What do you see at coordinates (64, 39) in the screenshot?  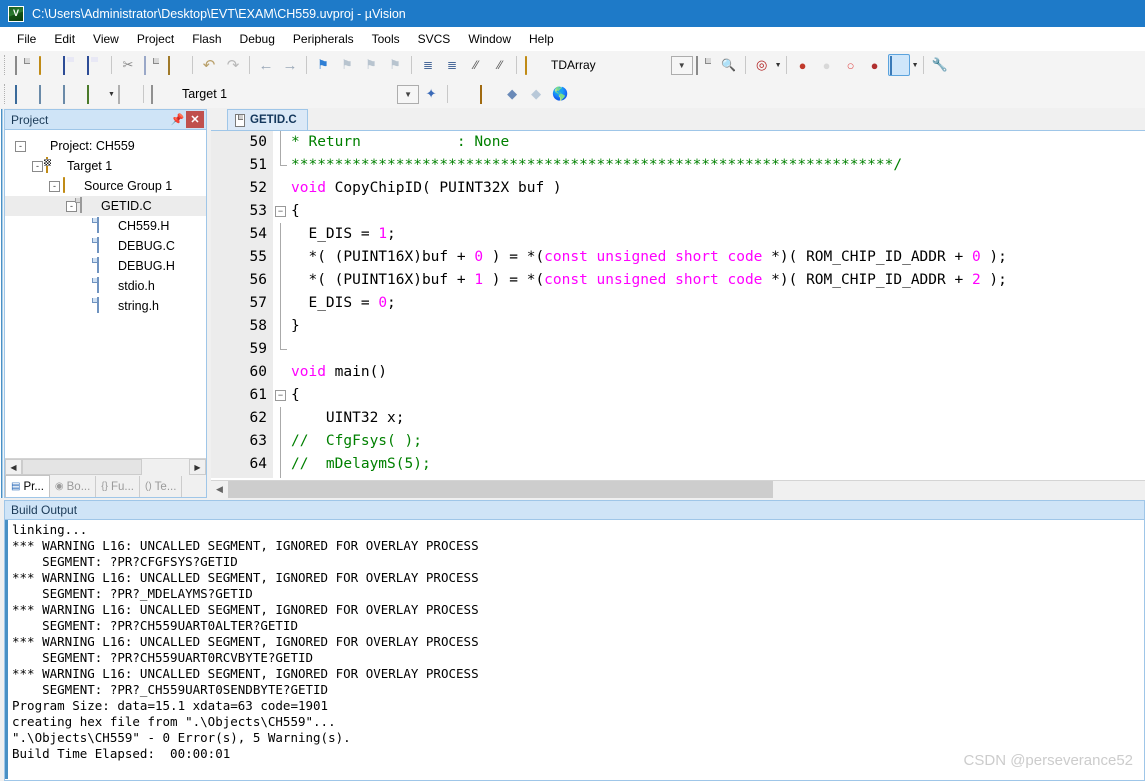 I see `menu-item-edit: Edit` at bounding box center [64, 39].